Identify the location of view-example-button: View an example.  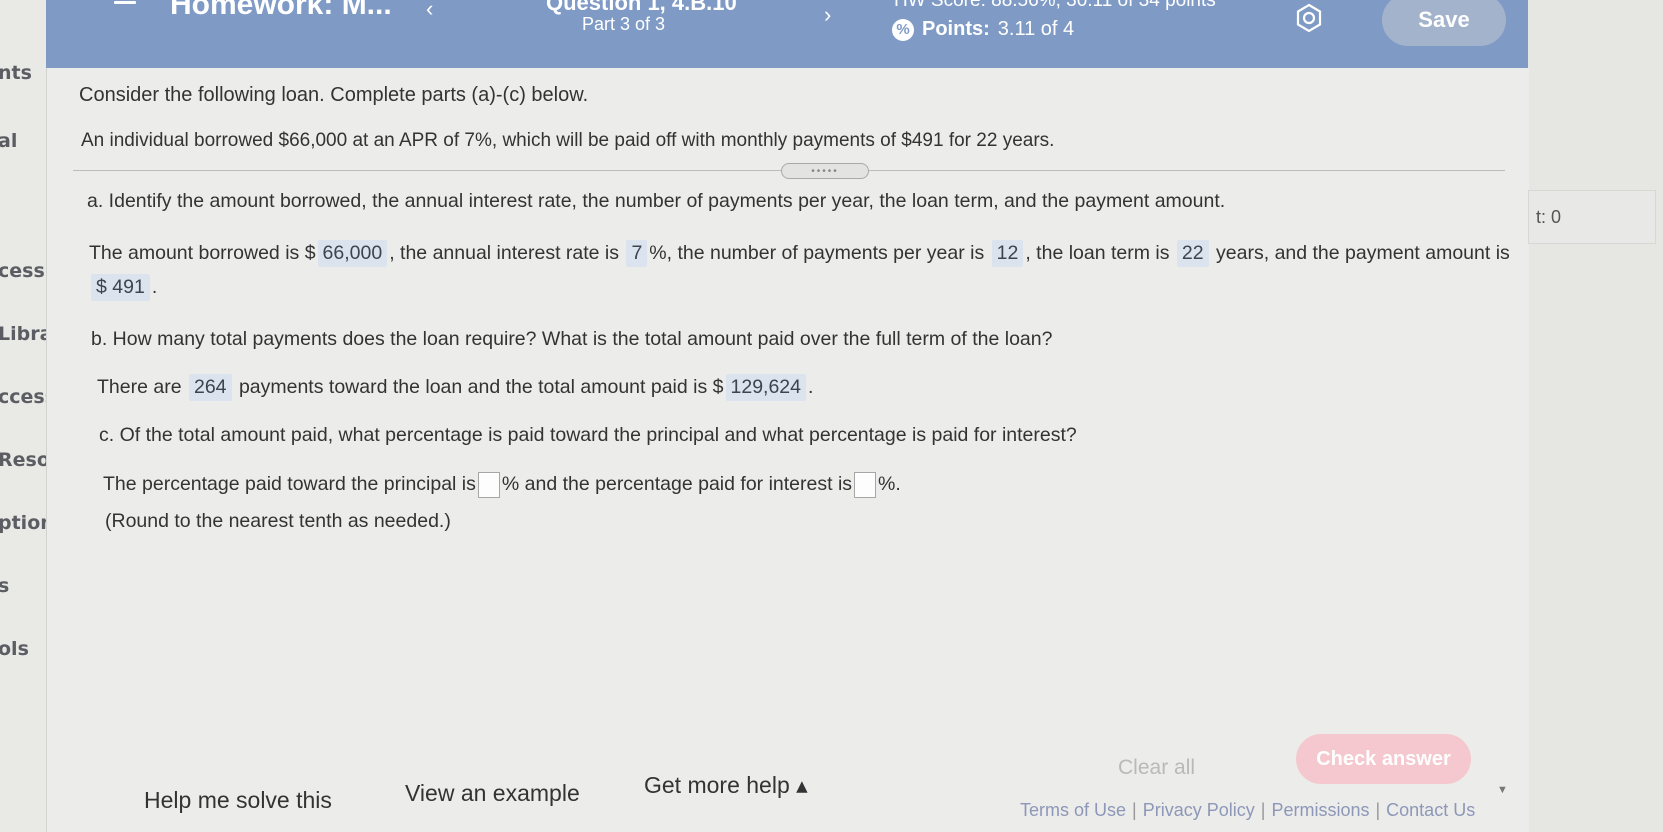
(492, 793).